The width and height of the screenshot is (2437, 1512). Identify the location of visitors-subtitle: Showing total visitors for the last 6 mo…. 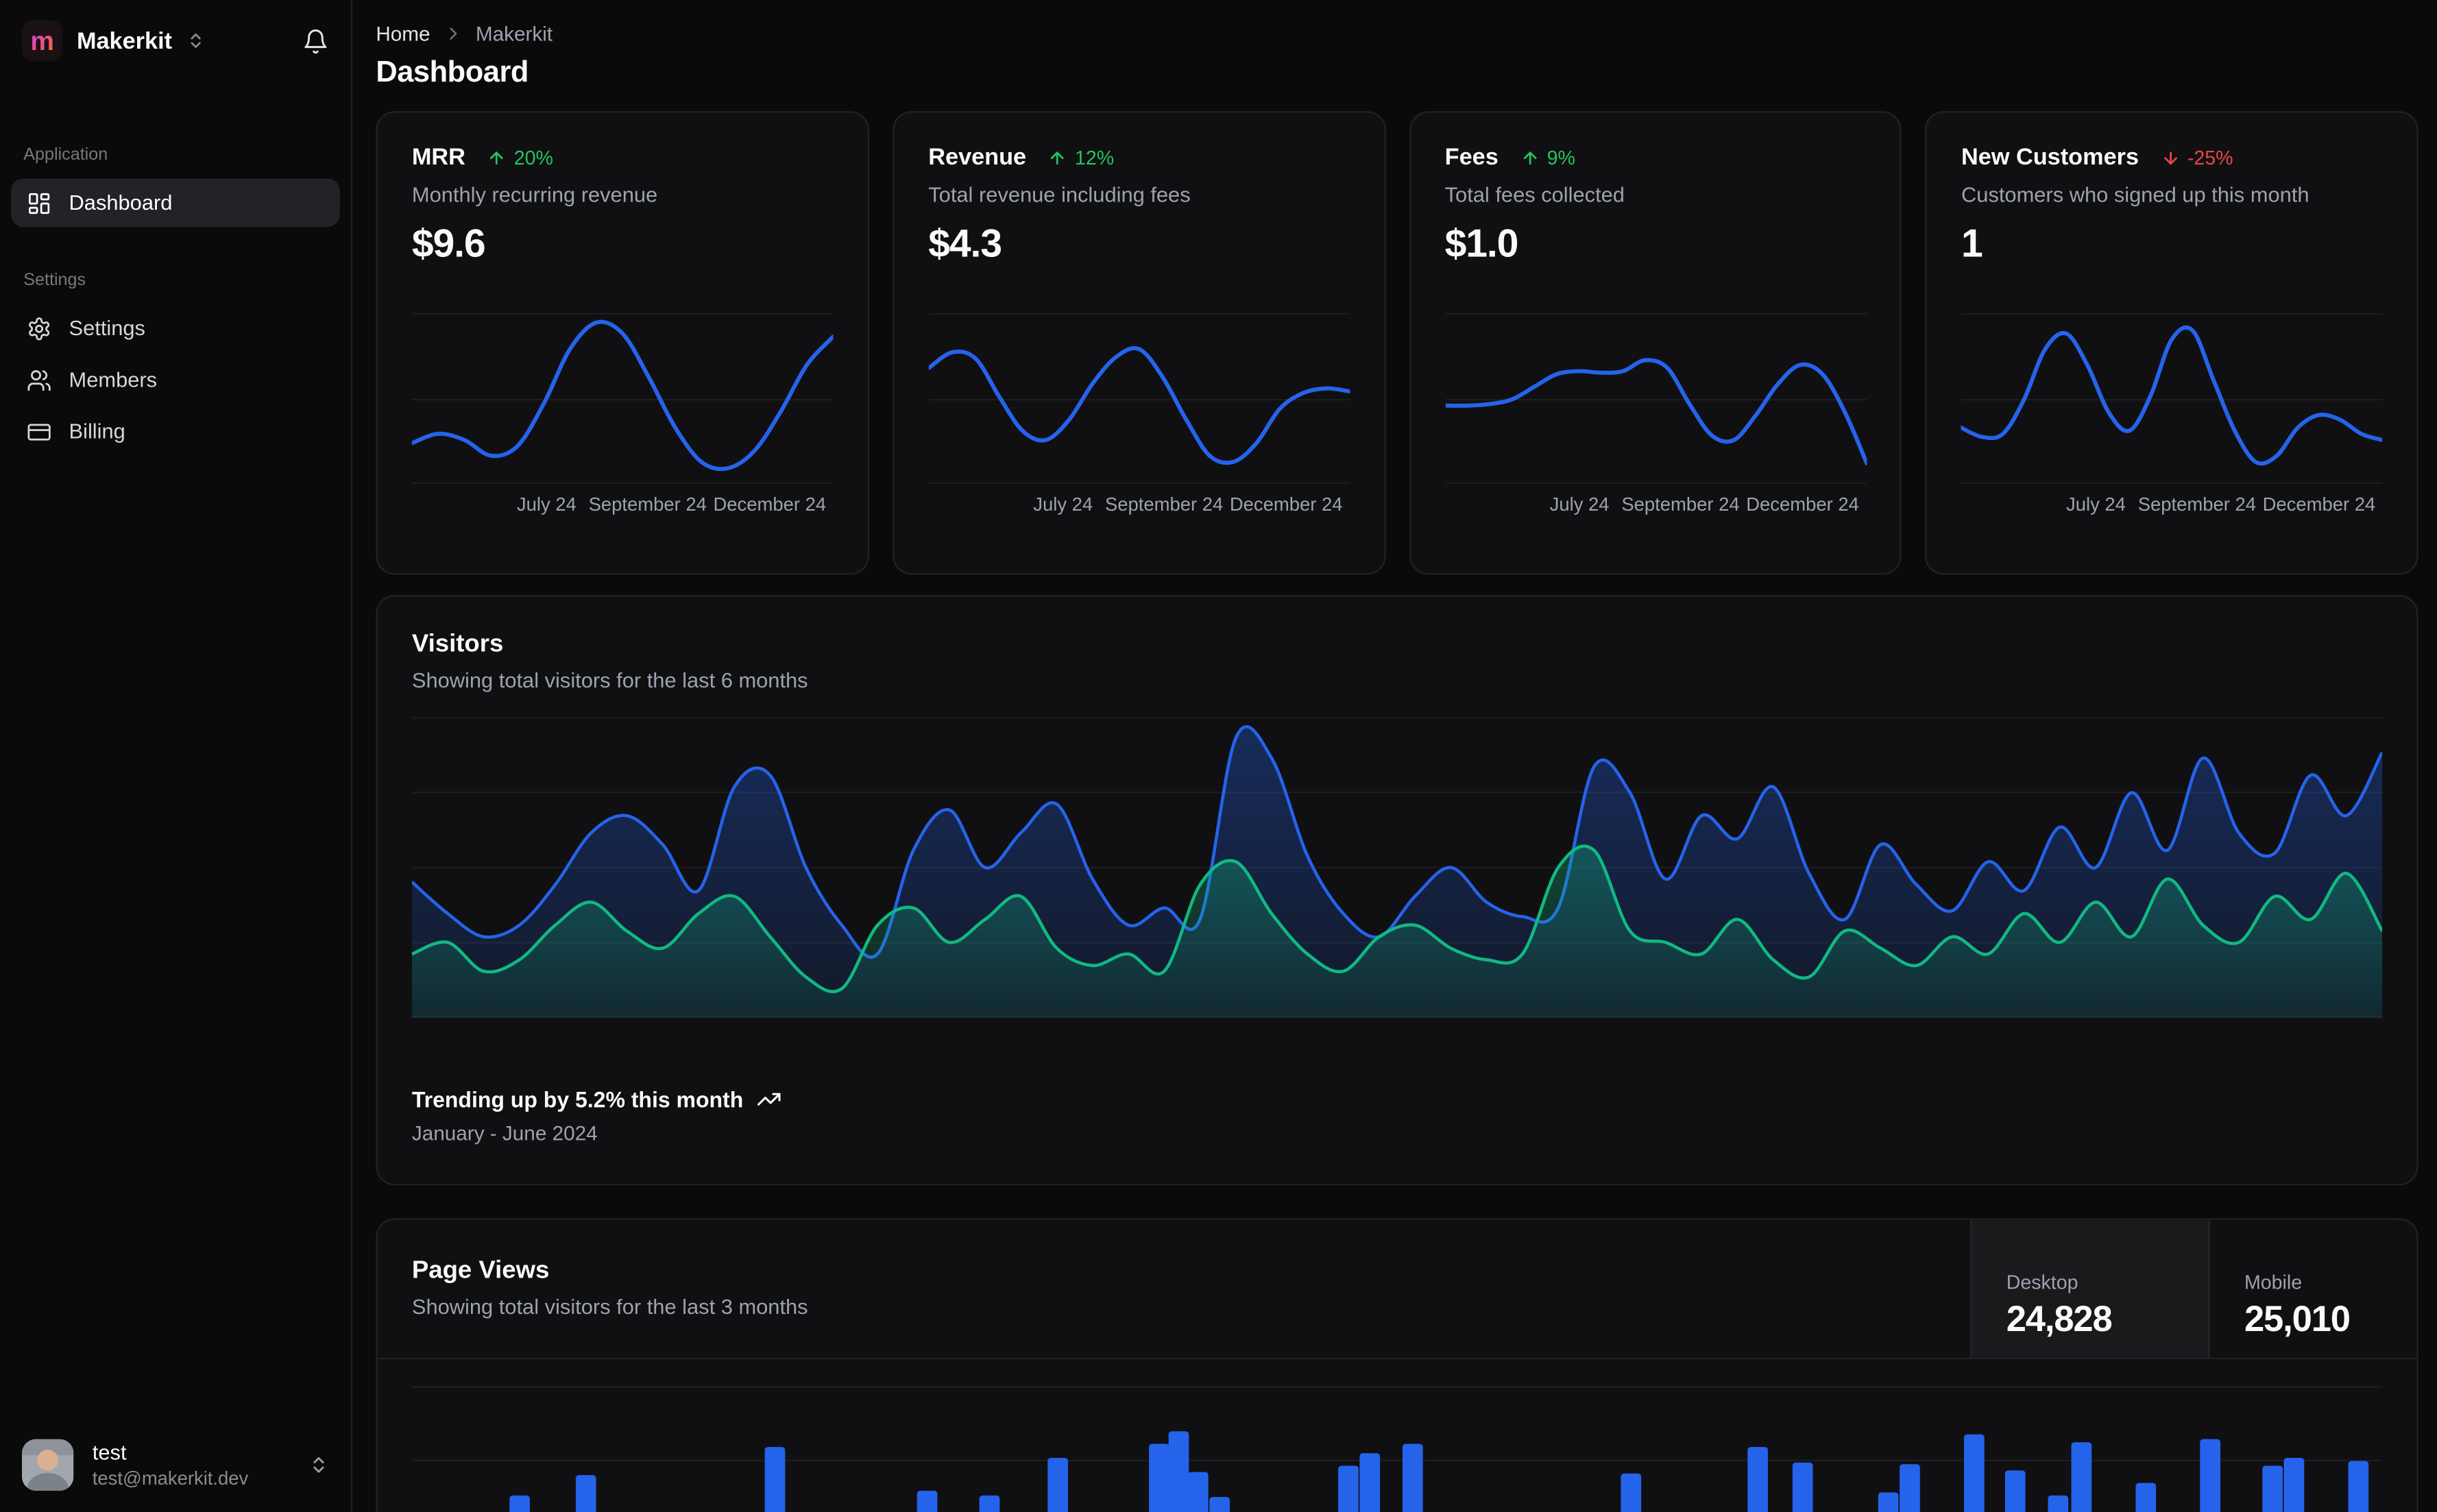
(609, 680).